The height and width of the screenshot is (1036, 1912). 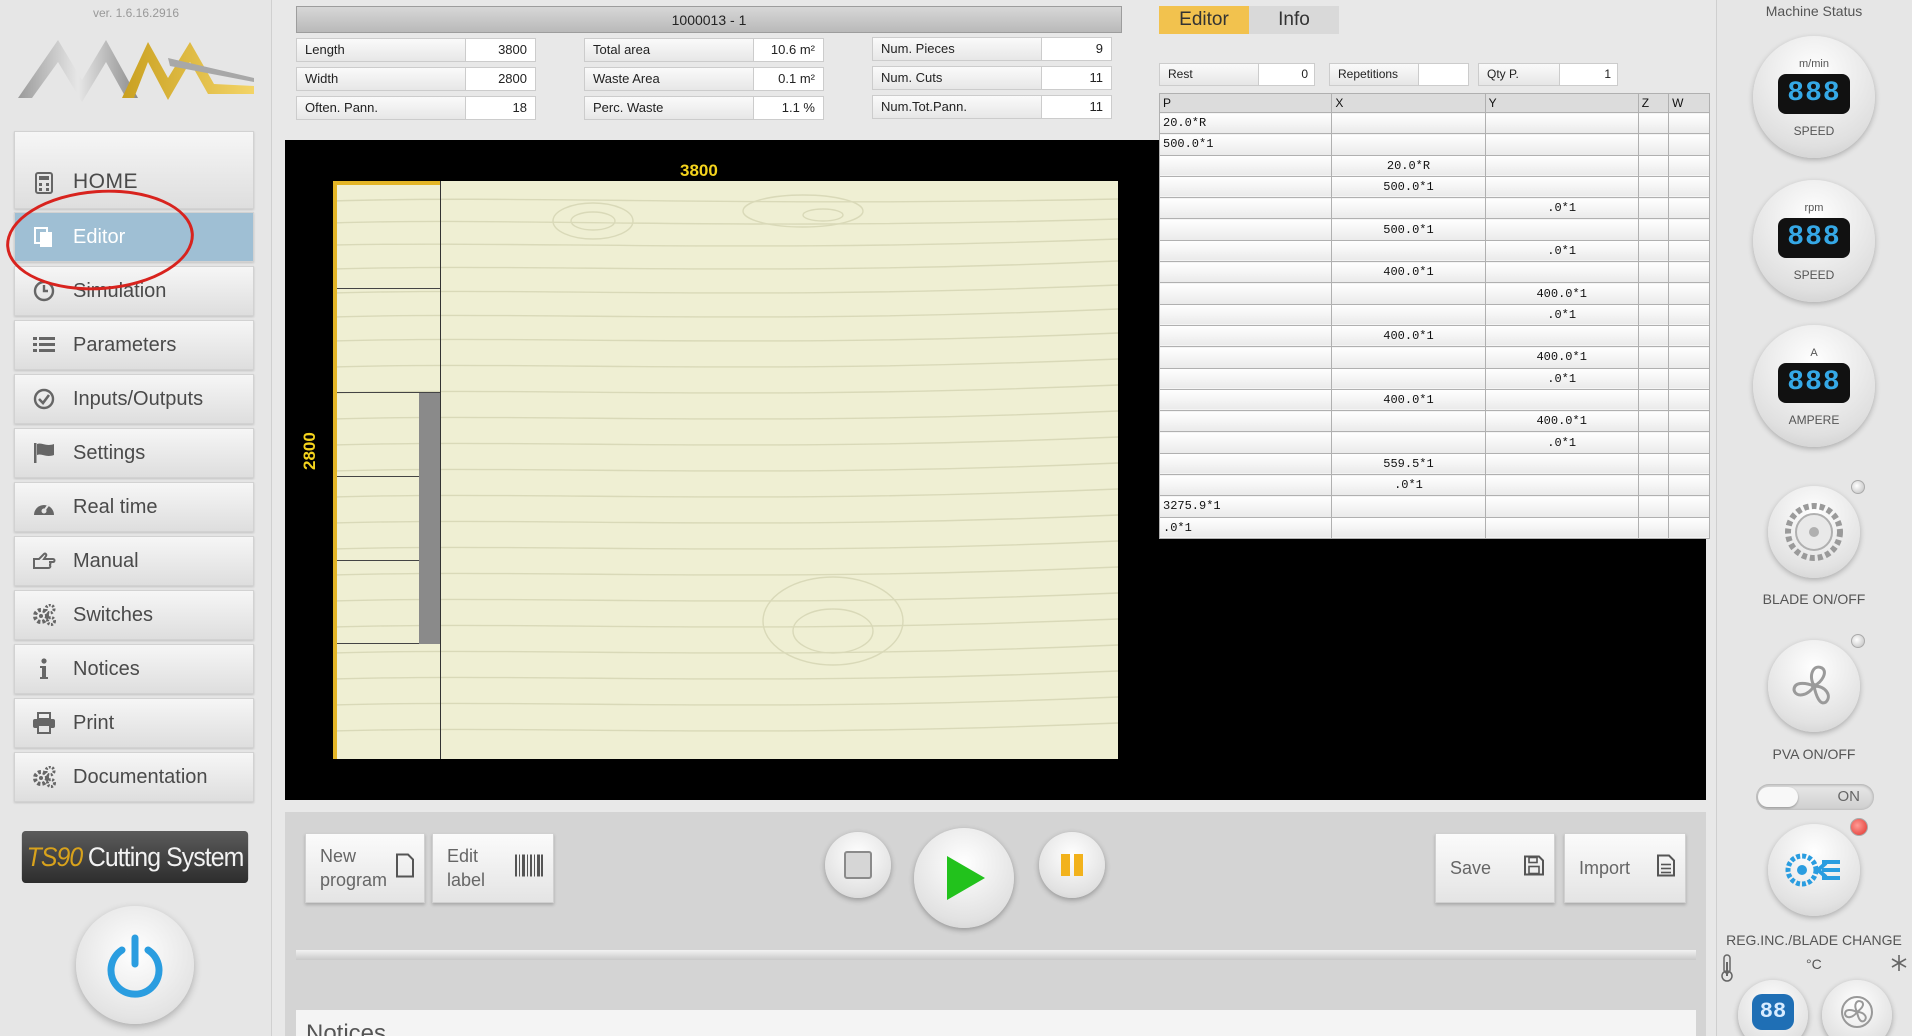 I want to click on table-cell: 3275.9*1, so click(x=1245, y=506).